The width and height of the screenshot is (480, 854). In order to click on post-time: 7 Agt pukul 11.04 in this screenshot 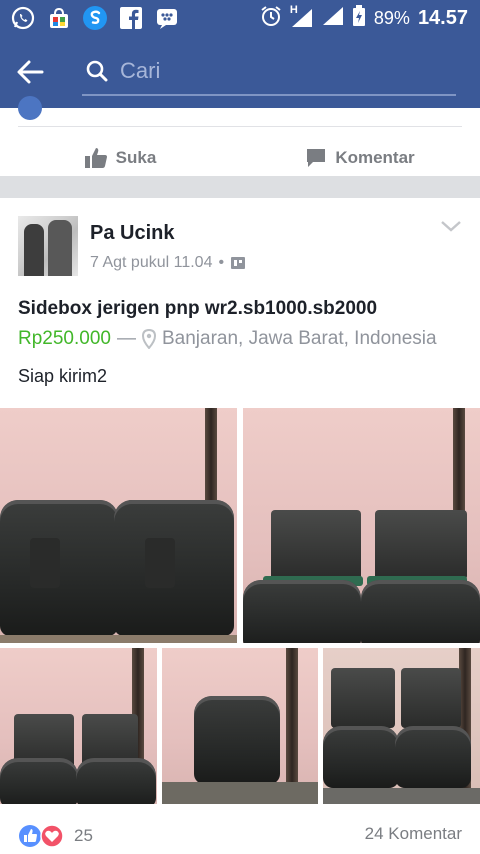, I will do `click(151, 263)`.